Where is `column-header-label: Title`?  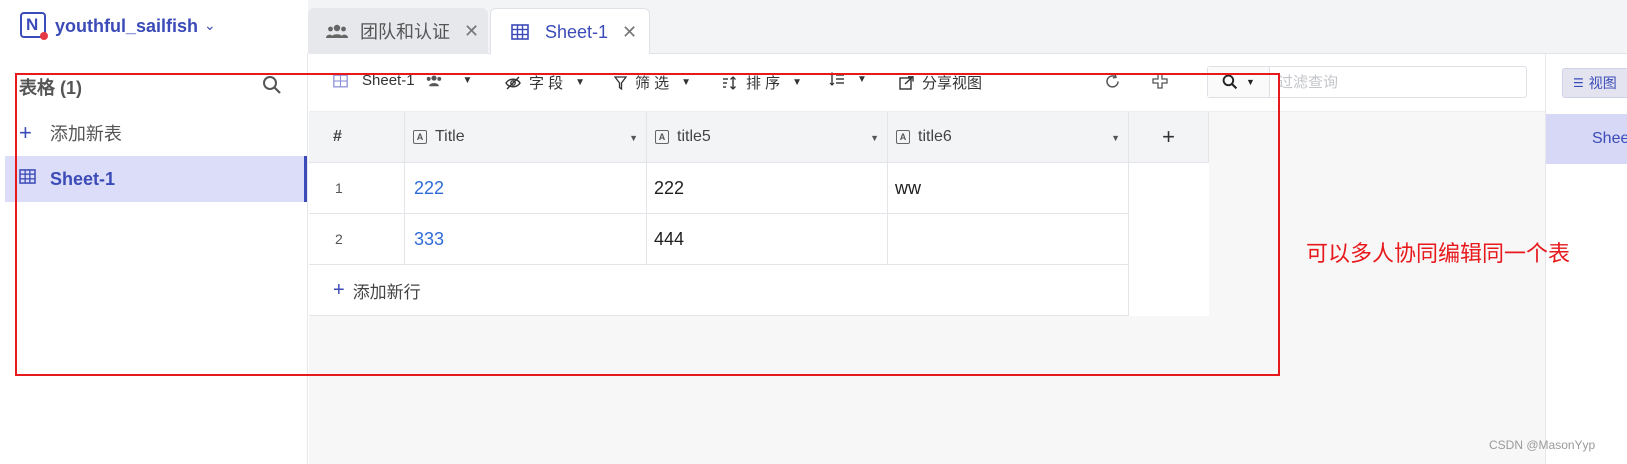 column-header-label: Title is located at coordinates (450, 136).